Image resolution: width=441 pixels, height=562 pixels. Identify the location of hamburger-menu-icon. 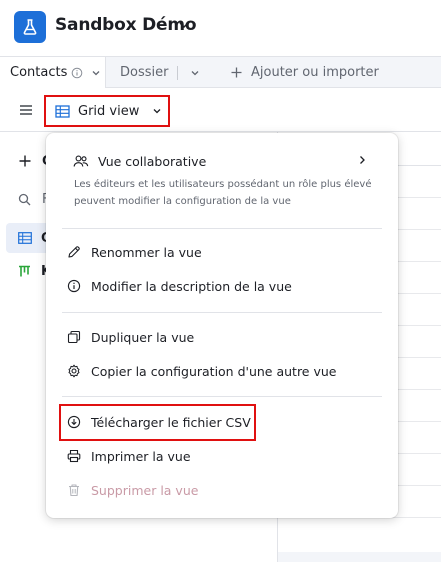
(26, 110).